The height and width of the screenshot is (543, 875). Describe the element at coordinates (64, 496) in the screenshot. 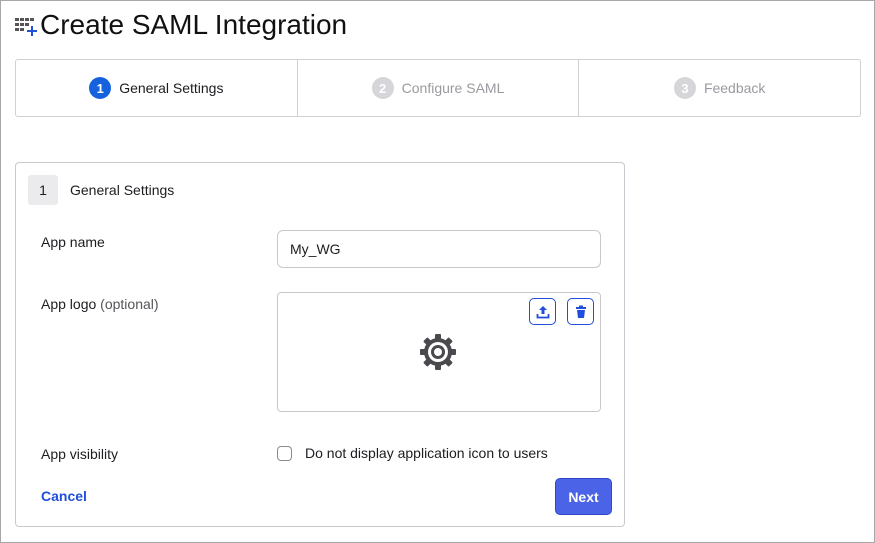

I see `cancel-button: Cancel` at that location.